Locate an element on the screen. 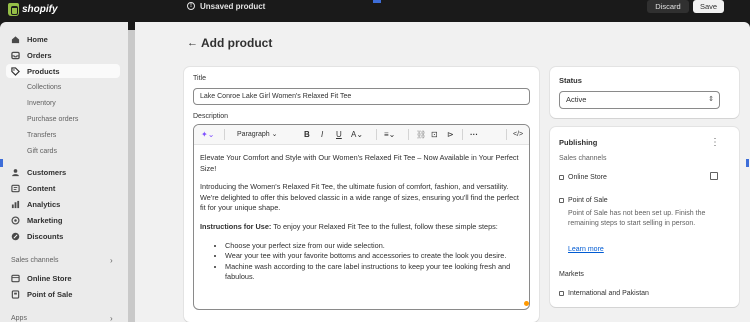  video-icon: ⊳ is located at coordinates (450, 135).